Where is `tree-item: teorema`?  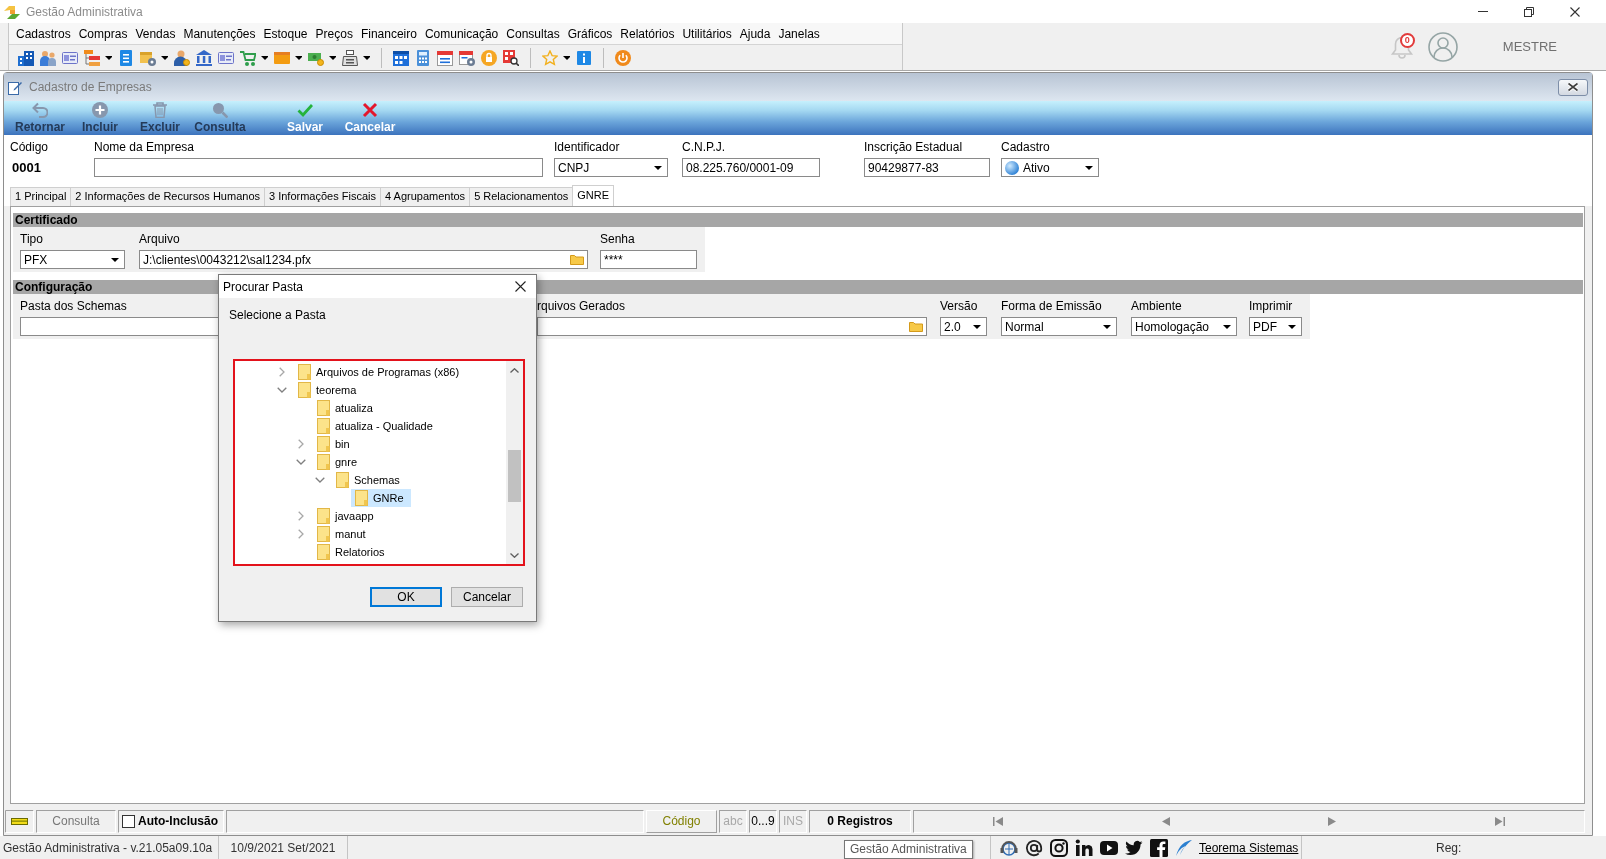
tree-item: teorema is located at coordinates (329, 390).